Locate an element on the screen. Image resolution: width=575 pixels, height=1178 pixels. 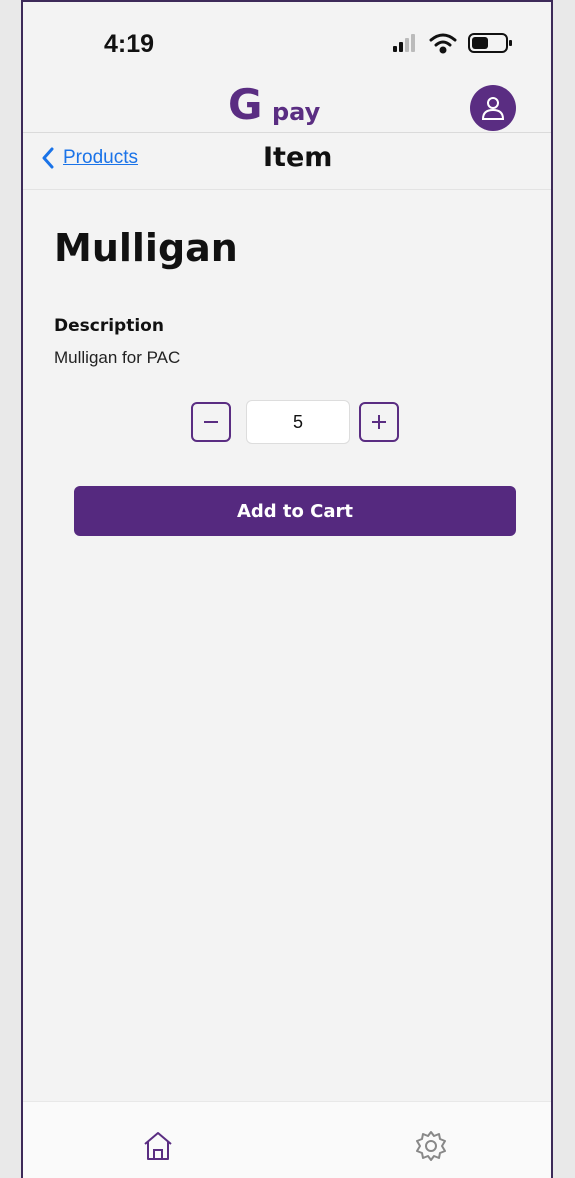
status-time: 4:19 is located at coordinates (129, 44).